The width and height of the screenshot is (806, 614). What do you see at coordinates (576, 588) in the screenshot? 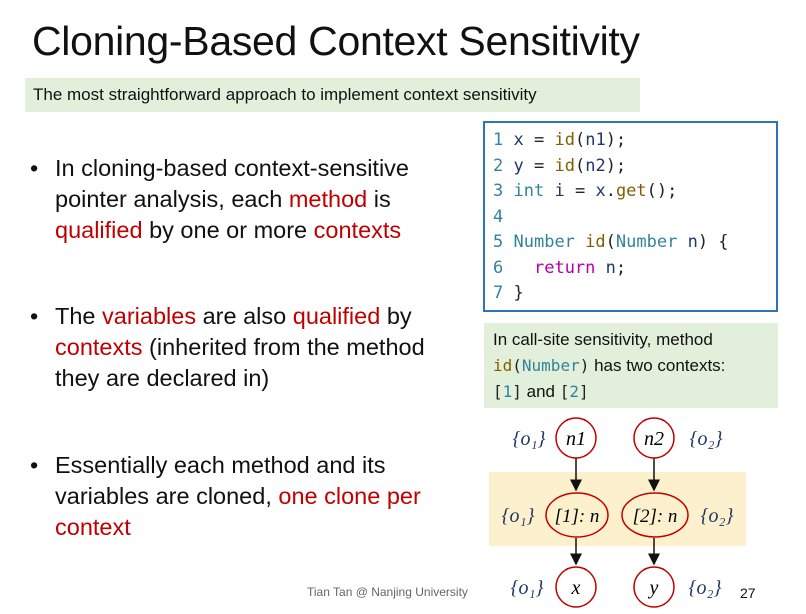
I see `label-x: x` at bounding box center [576, 588].